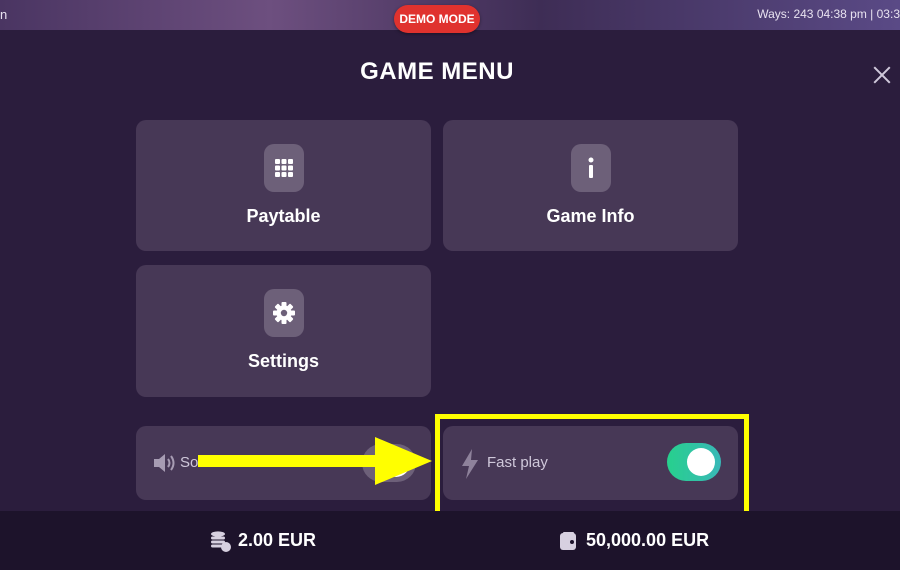  What do you see at coordinates (882, 75) in the screenshot?
I see `close-icon` at bounding box center [882, 75].